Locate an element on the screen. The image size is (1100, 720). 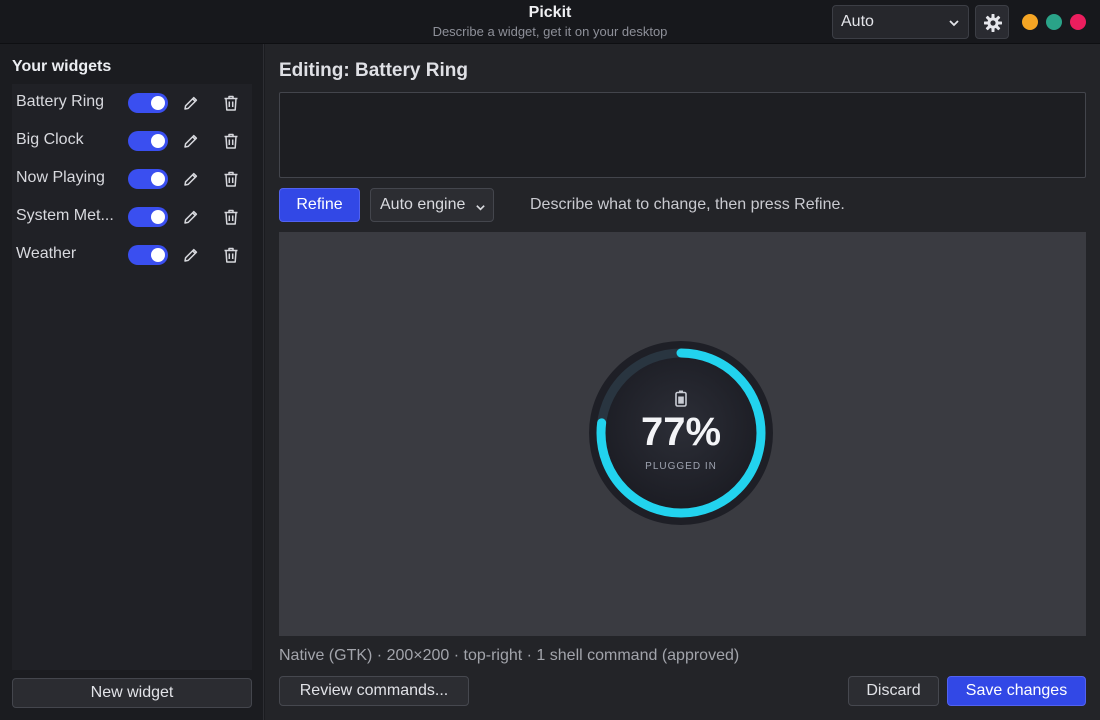
battery-ring-widget: 77% PLUGGED IN is located at coordinates (681, 433).